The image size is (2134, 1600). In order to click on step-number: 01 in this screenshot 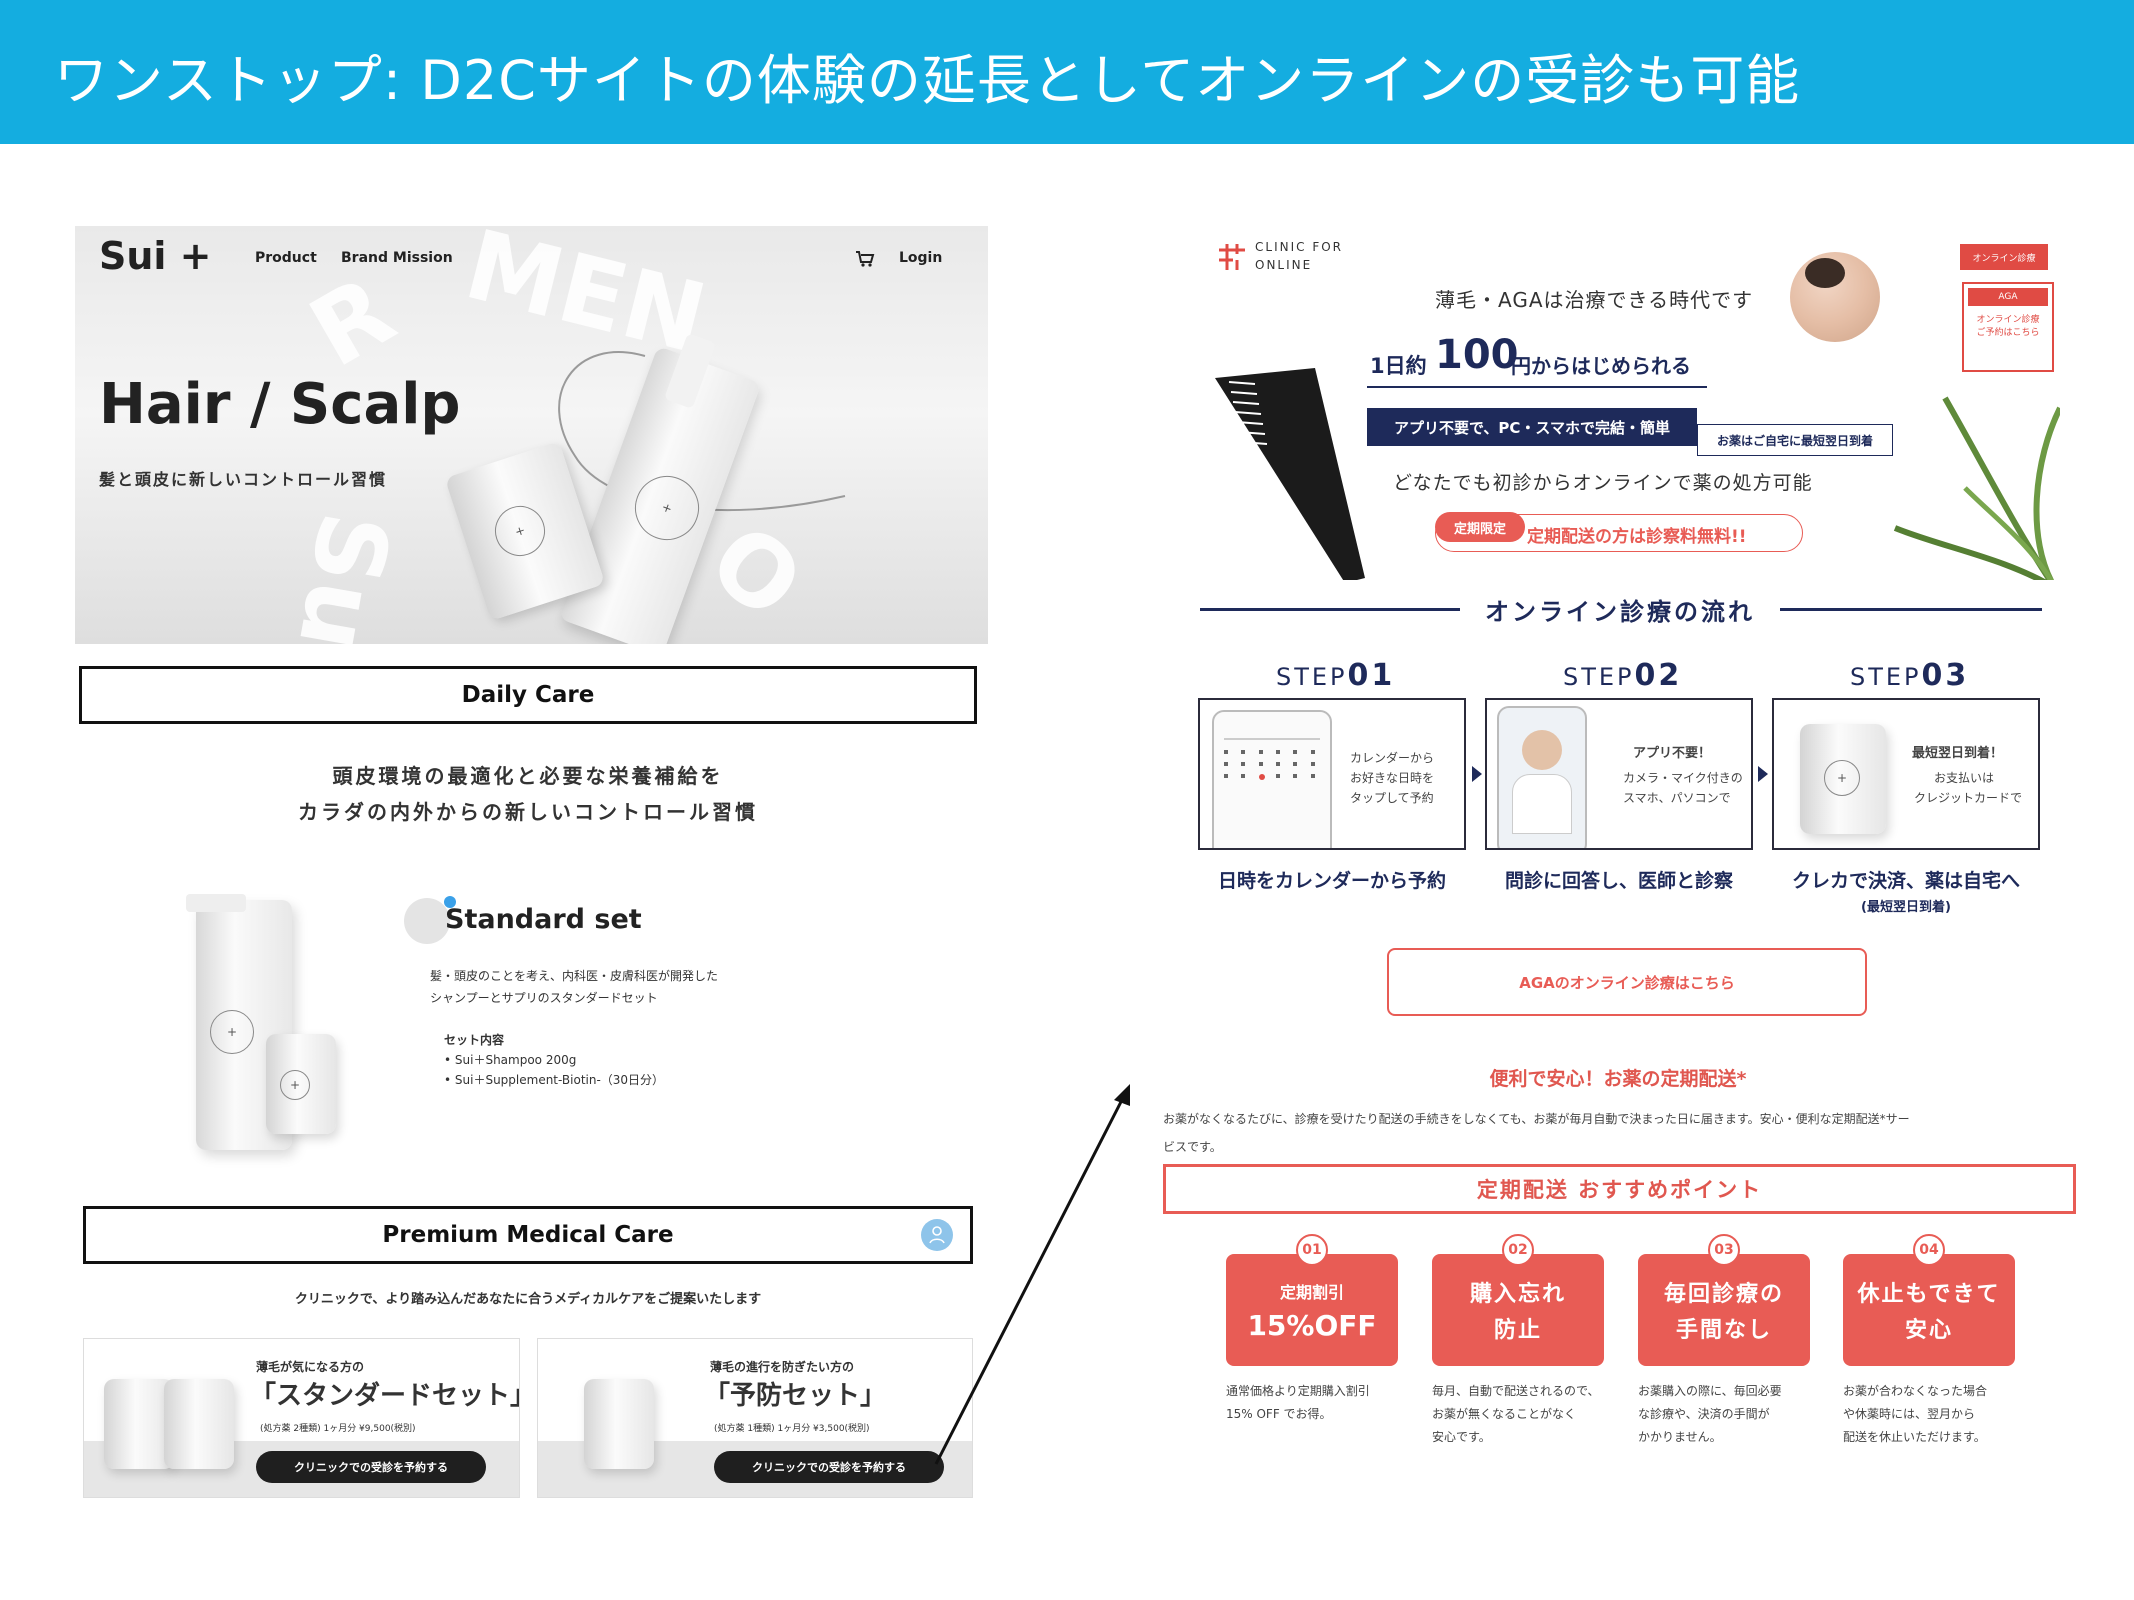, I will do `click(1371, 675)`.